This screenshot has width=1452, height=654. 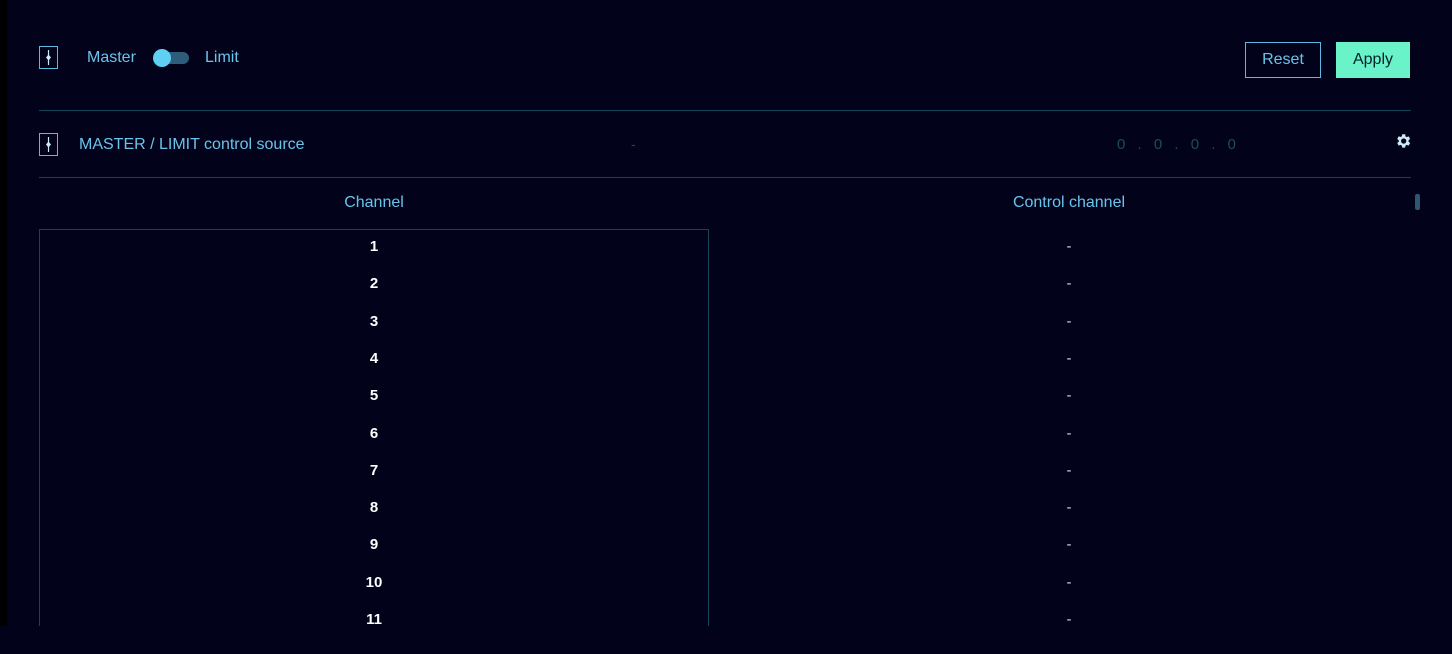 I want to click on table-row: 1-, so click(x=725, y=247).